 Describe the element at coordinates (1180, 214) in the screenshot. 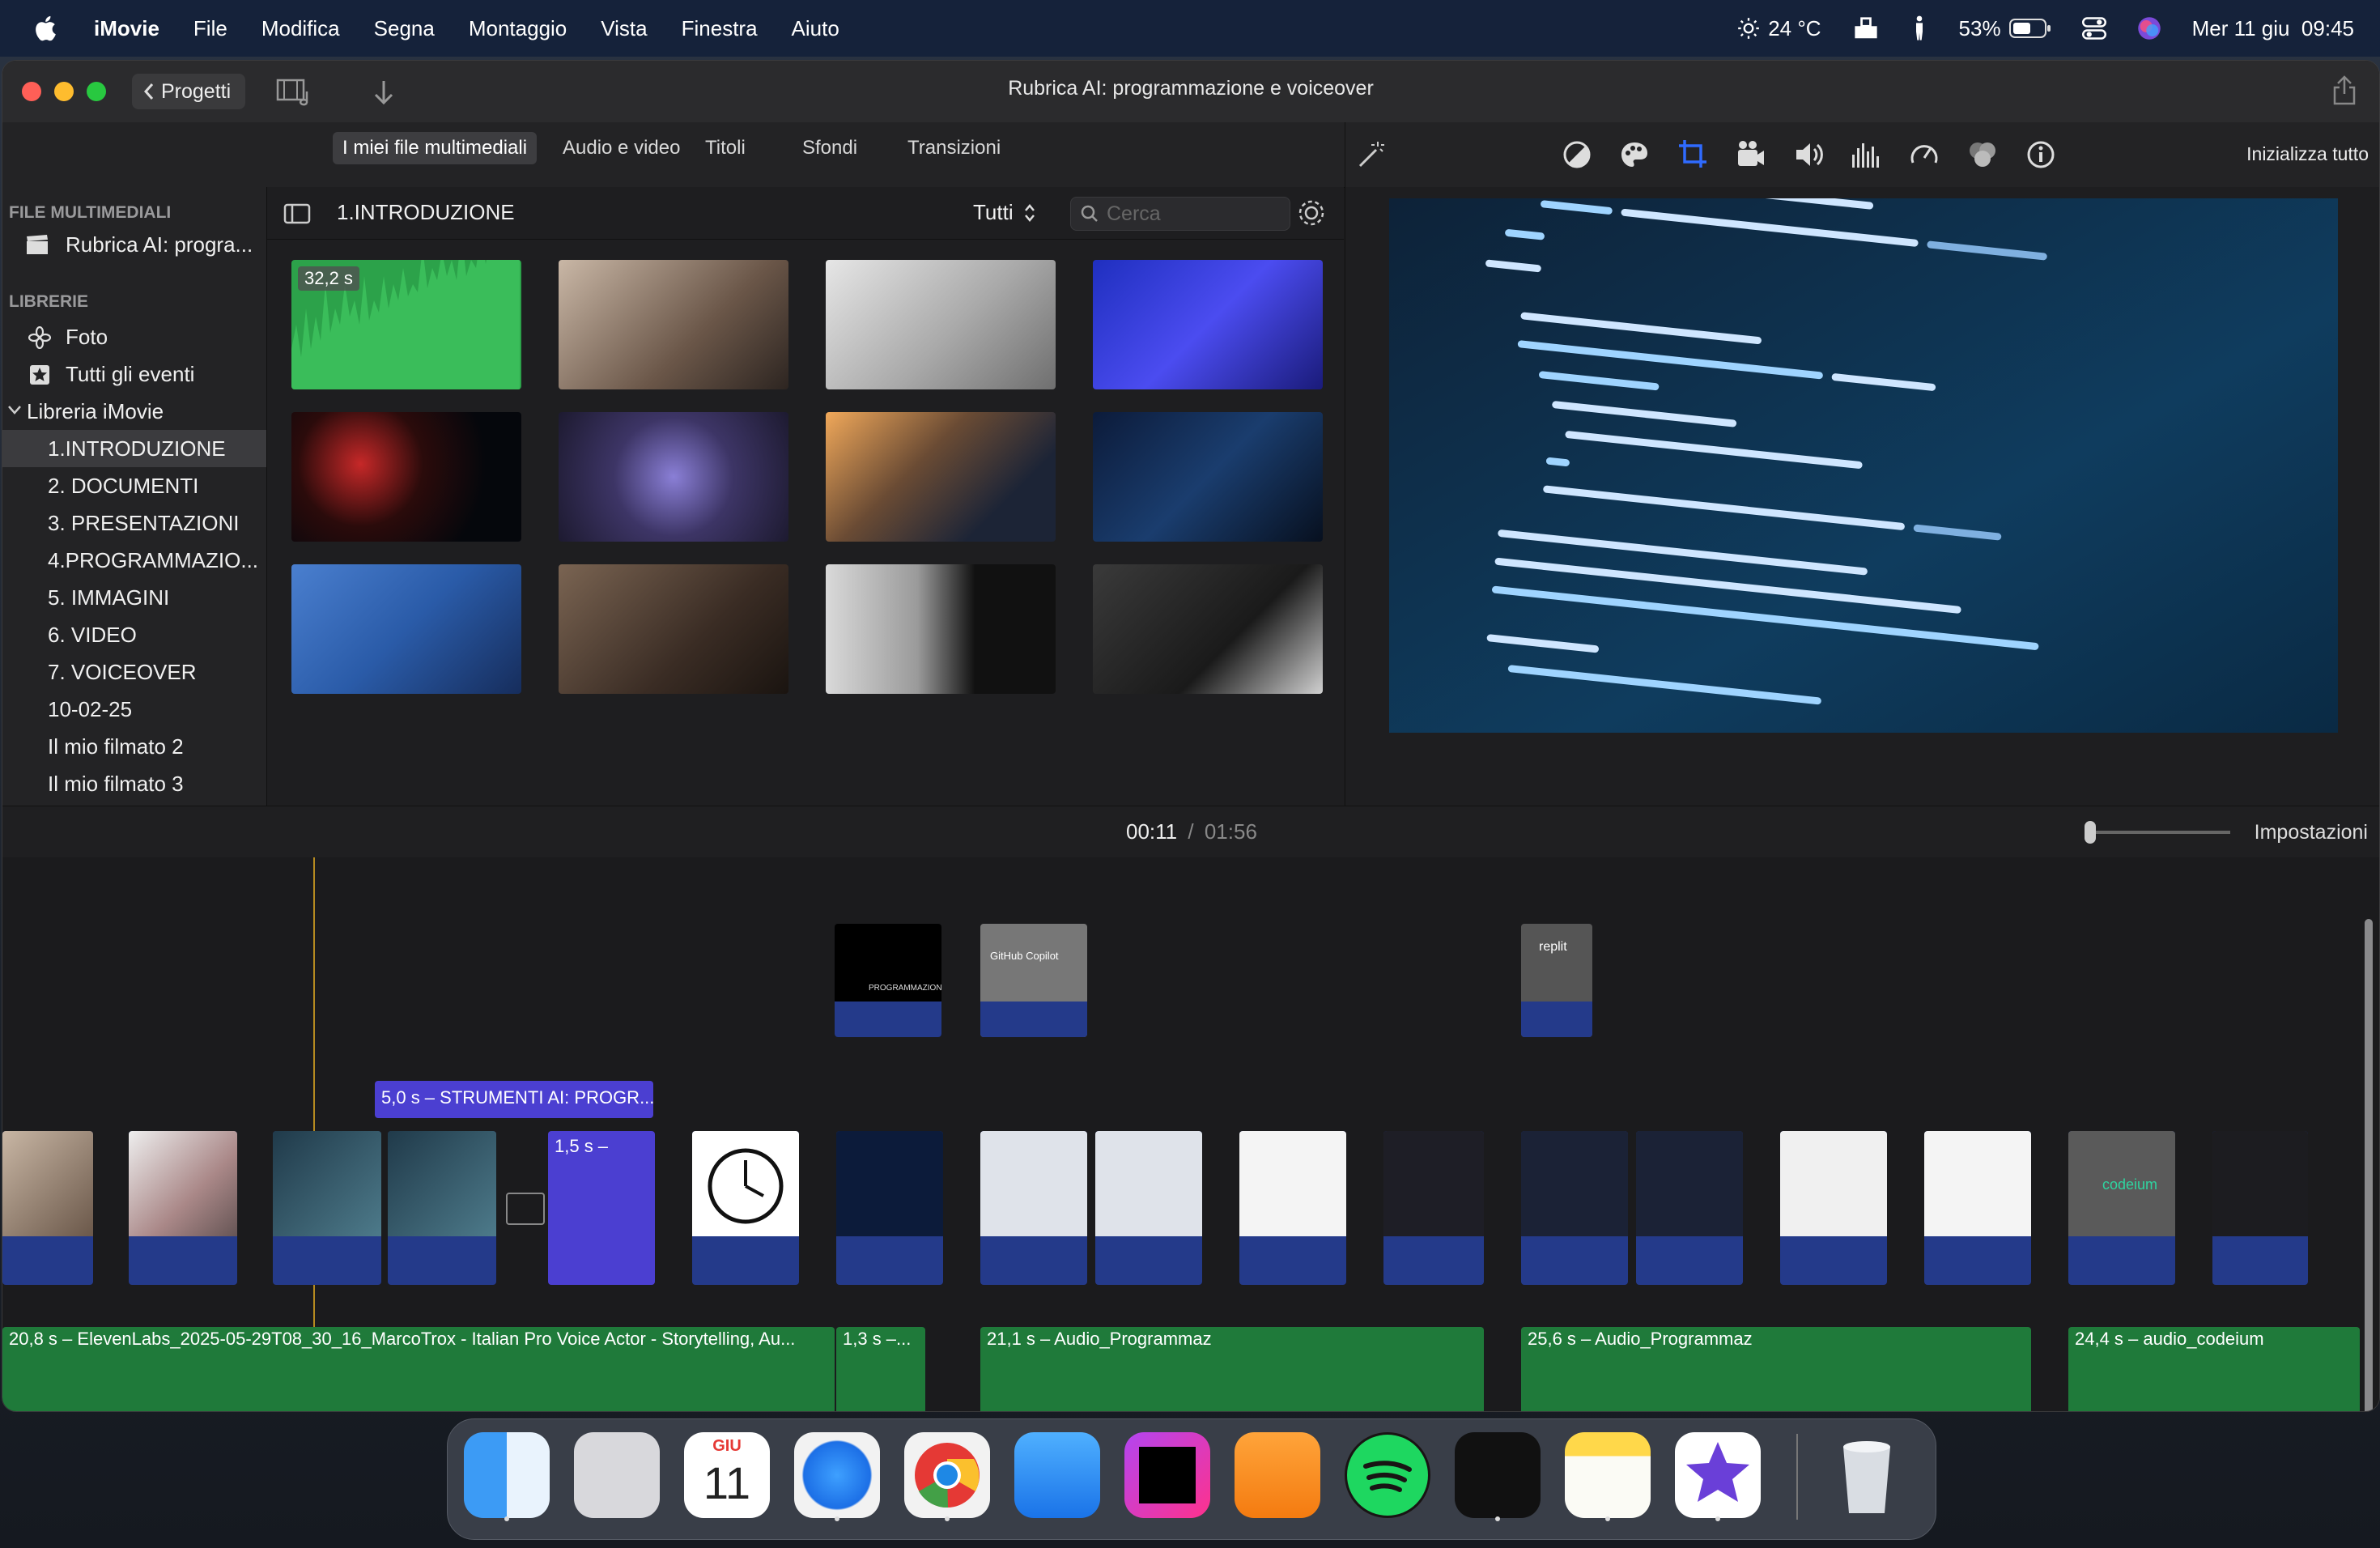

I see `search-field: Cerca` at that location.